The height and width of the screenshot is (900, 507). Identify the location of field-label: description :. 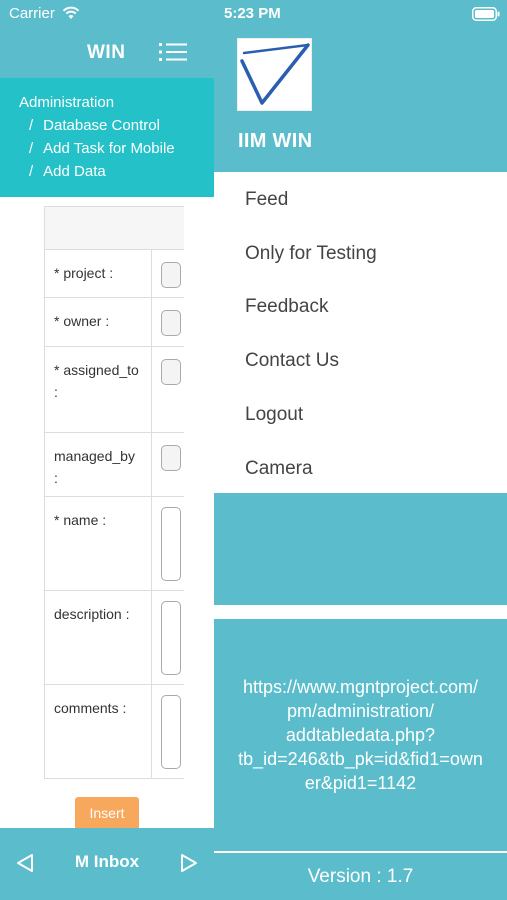
(98, 637).